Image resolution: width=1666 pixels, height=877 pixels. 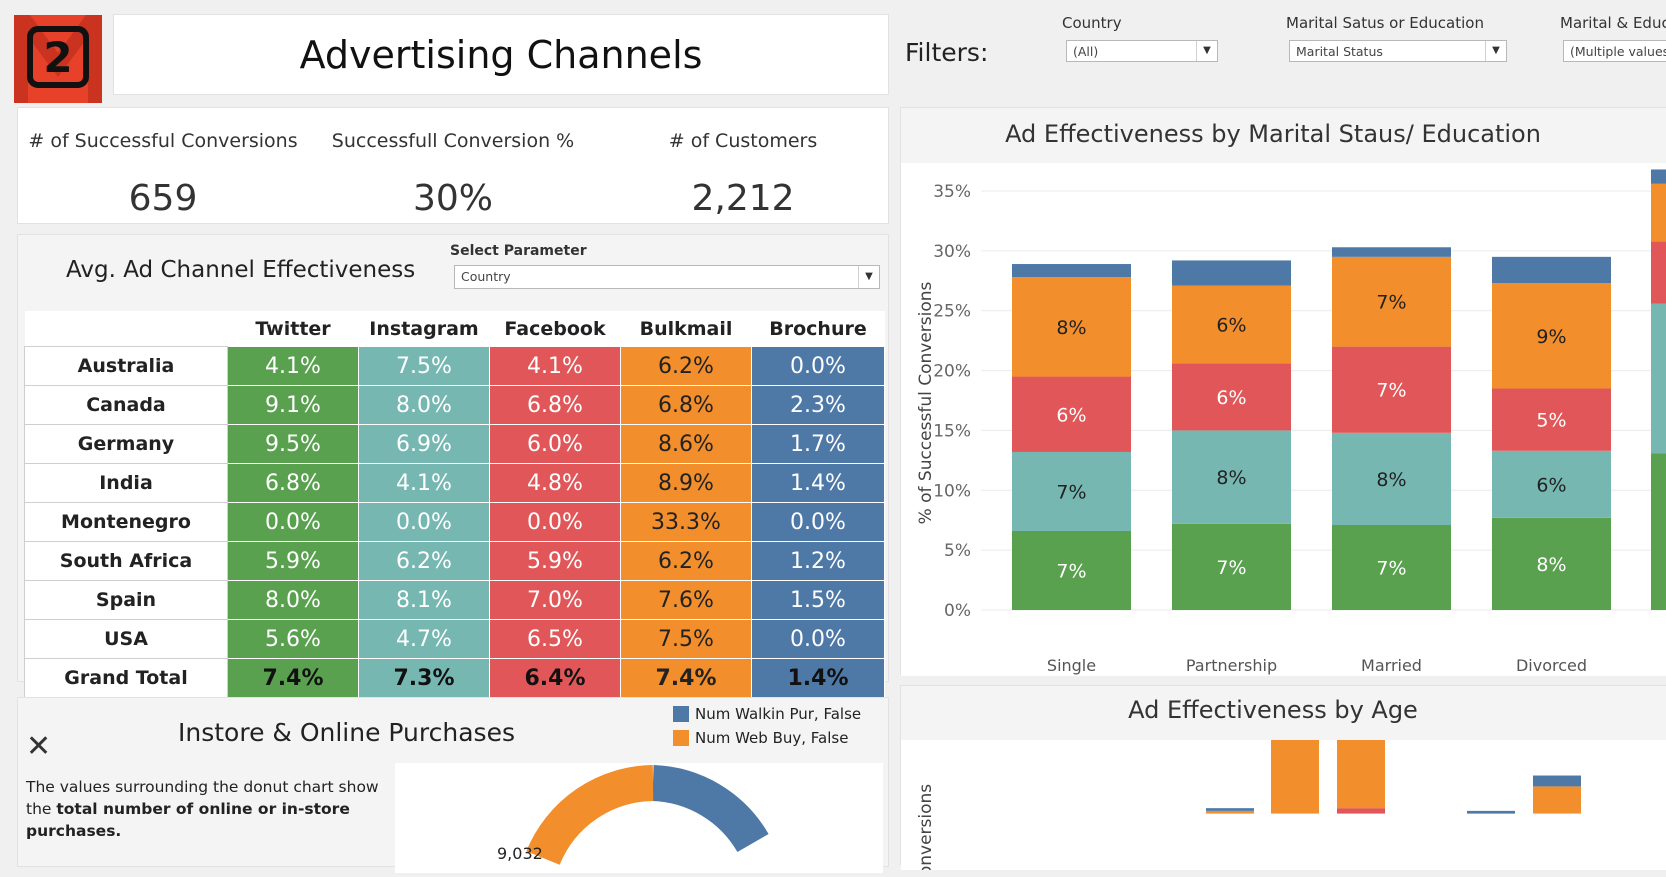 I want to click on select-parameter-label: Select Parameter, so click(x=518, y=251).